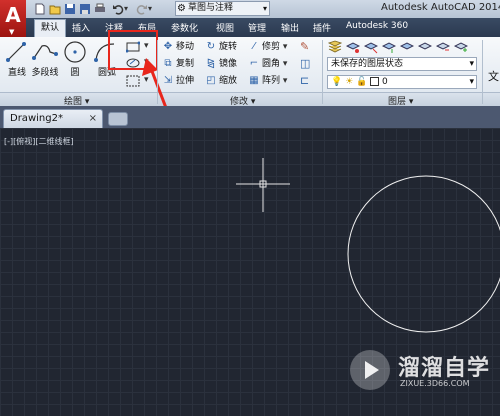 Image resolution: width=500 pixels, height=416 pixels. Describe the element at coordinates (70, 9) in the screenshot. I see `save-icon` at that location.